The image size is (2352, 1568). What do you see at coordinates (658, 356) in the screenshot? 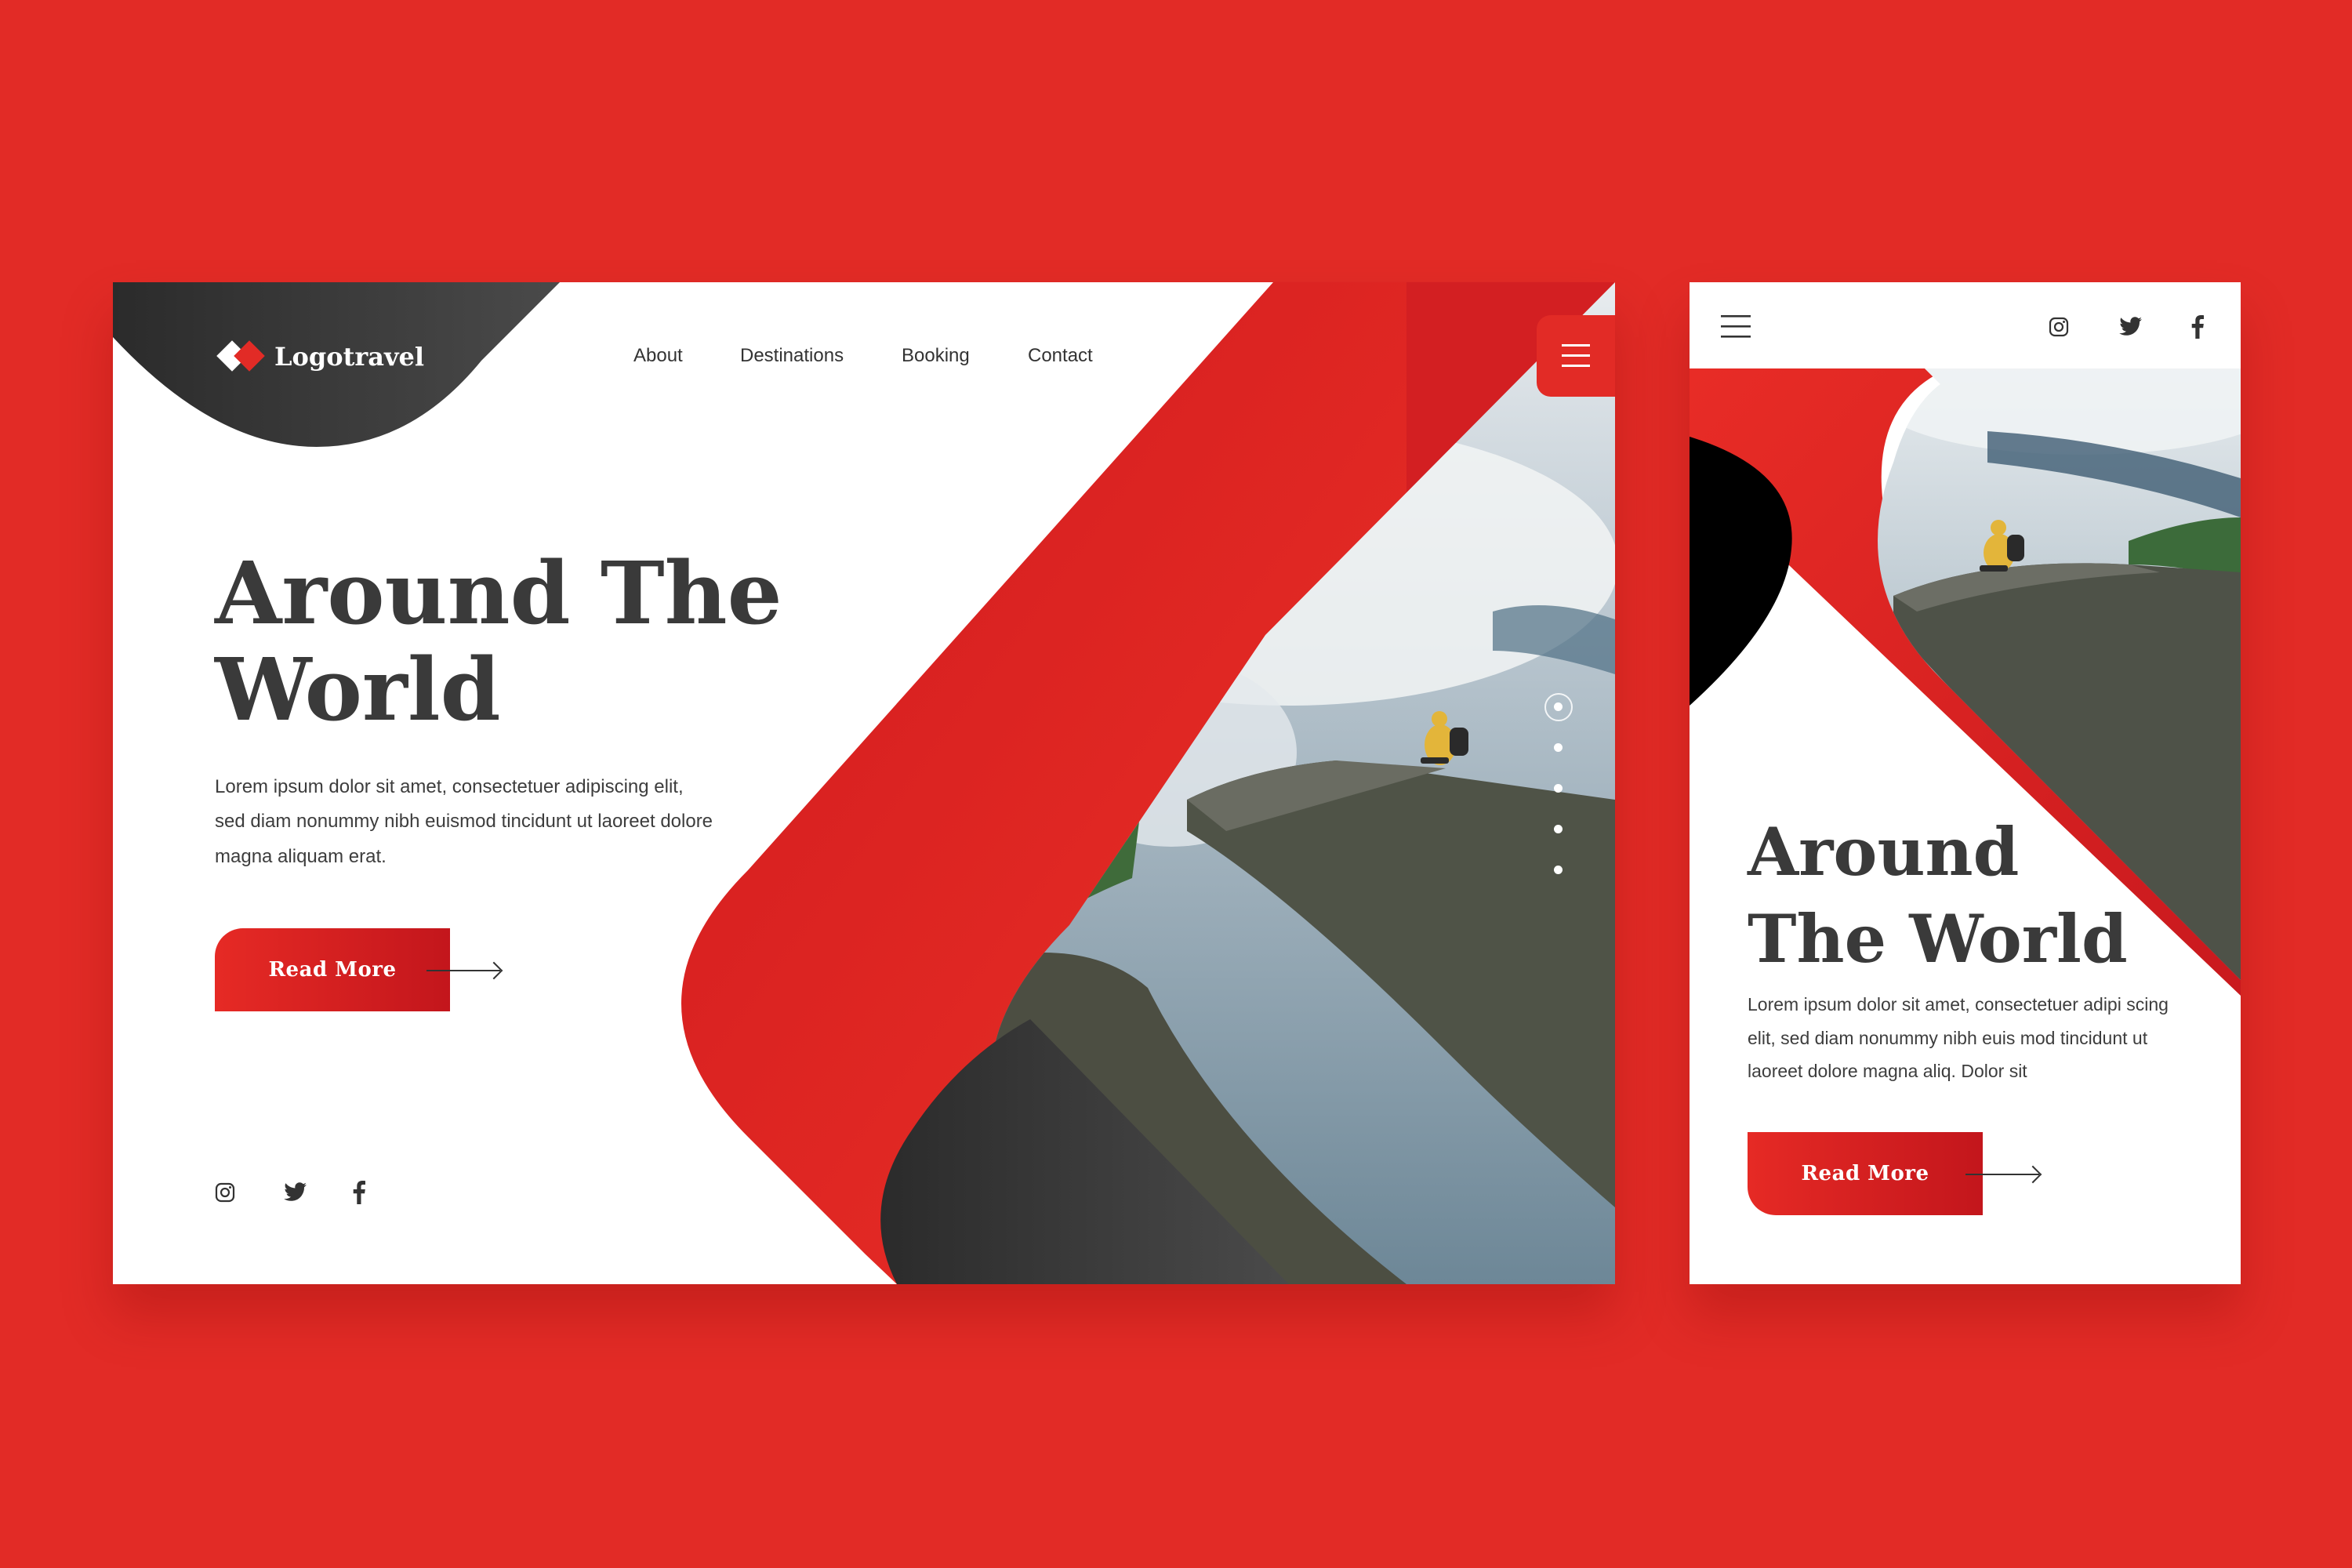
I see `nav-about: About` at bounding box center [658, 356].